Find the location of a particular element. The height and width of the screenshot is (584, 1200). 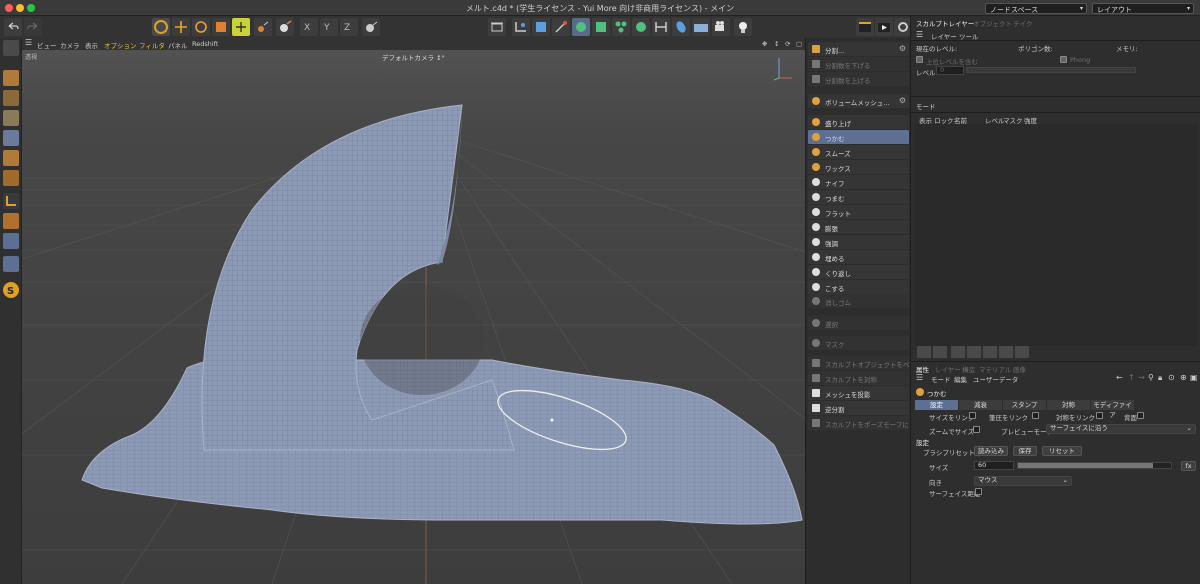

size-input: 60 is located at coordinates (994, 465).